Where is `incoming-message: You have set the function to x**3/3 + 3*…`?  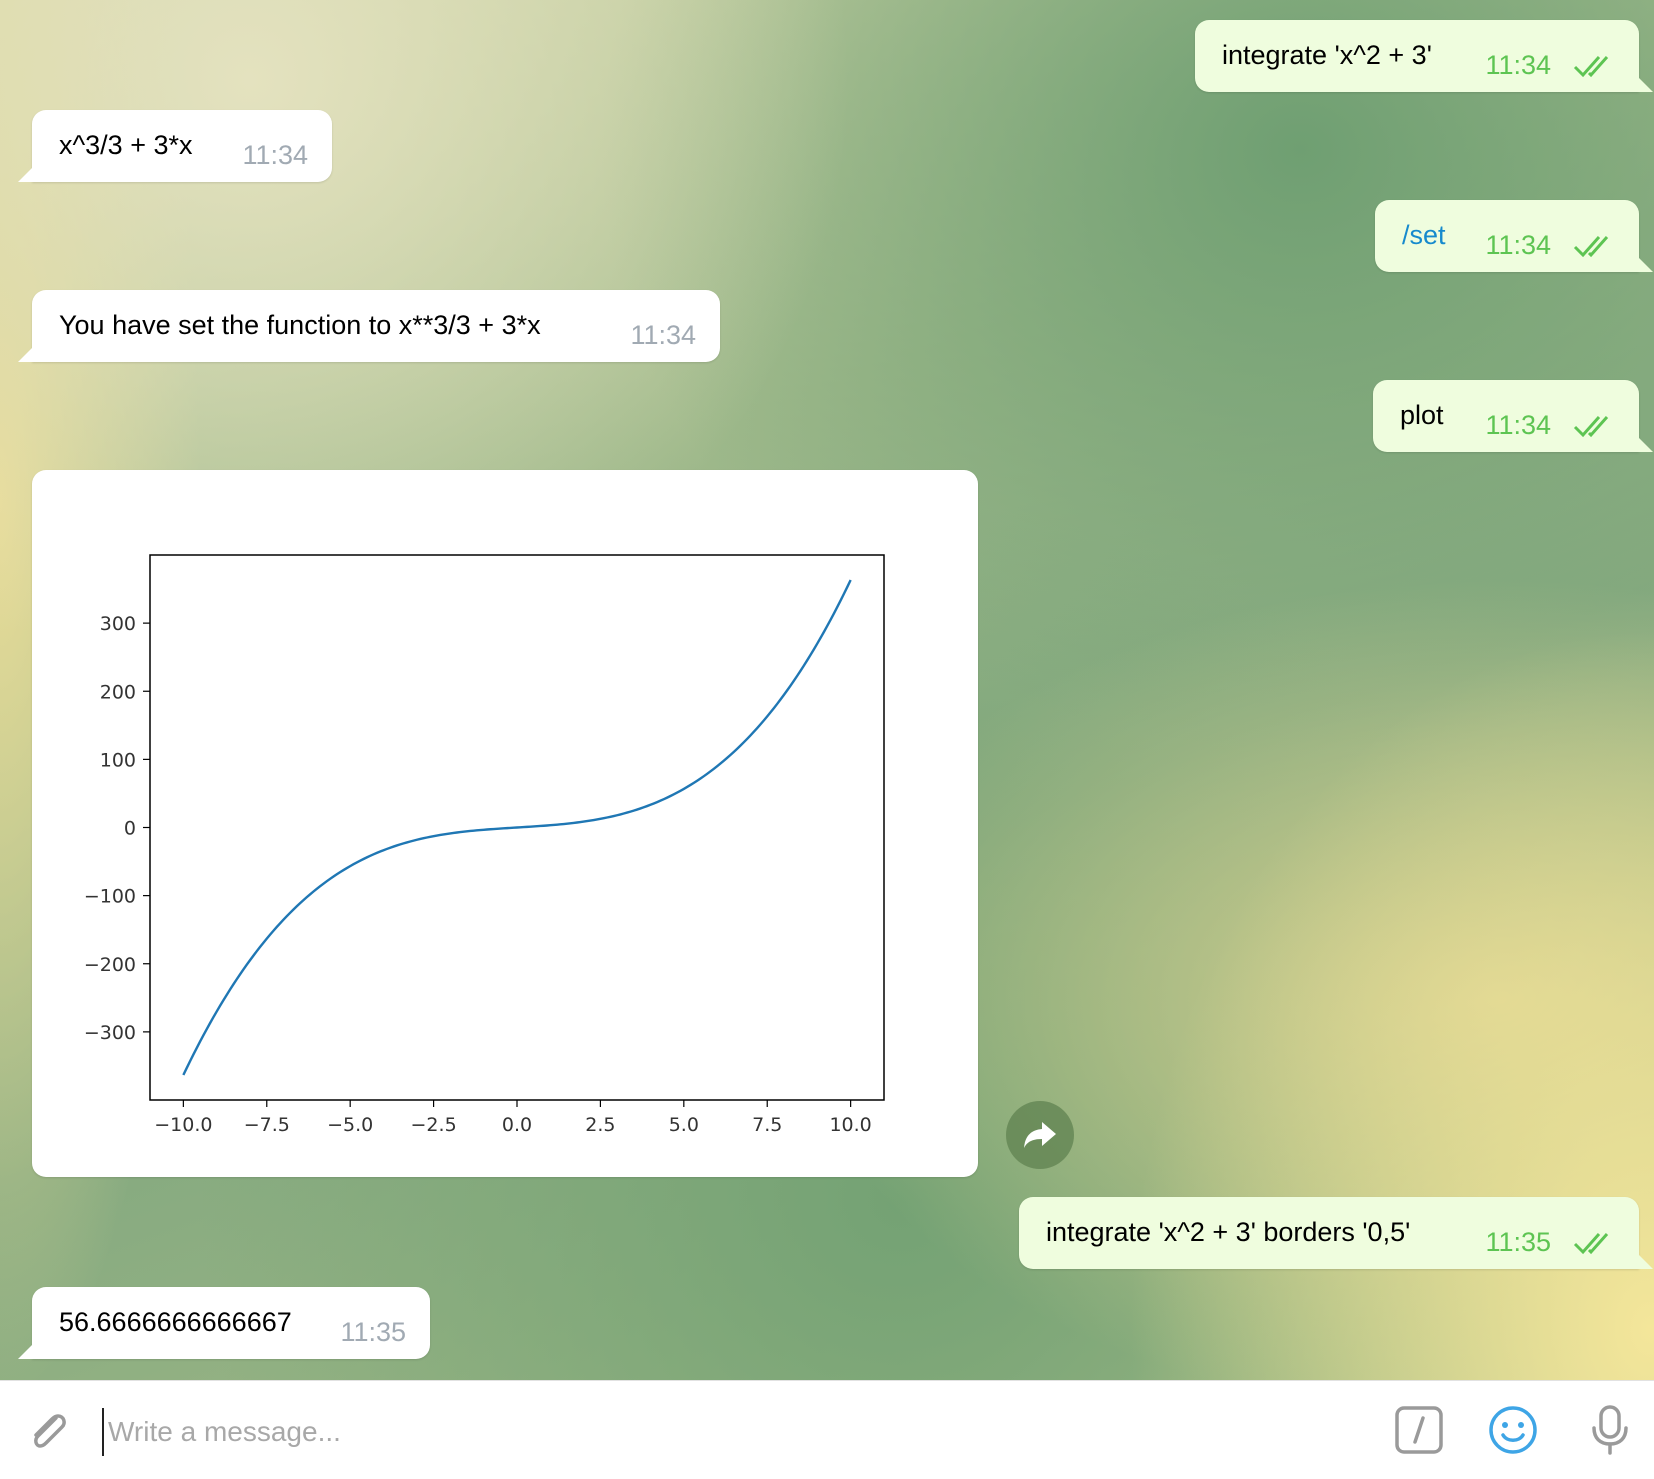 incoming-message: You have set the function to x**3/3 + 3*… is located at coordinates (376, 326).